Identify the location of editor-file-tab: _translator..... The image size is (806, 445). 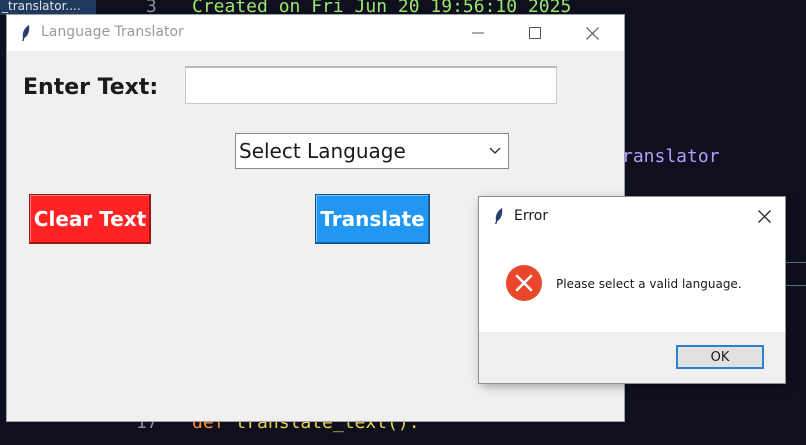
(48, 7).